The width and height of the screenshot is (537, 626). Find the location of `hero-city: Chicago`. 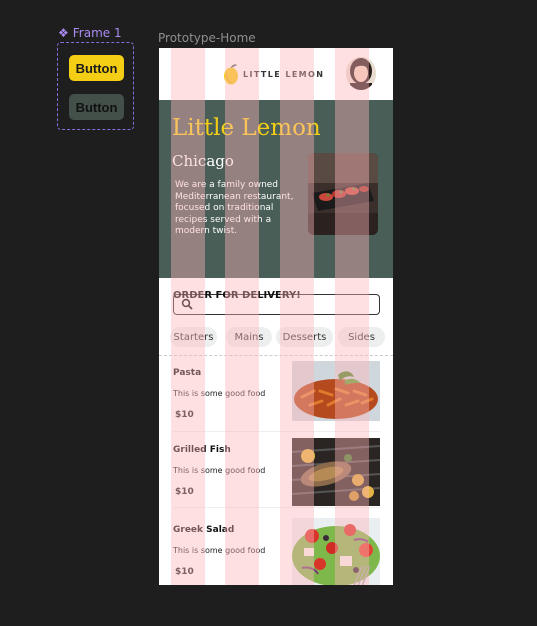

hero-city: Chicago is located at coordinates (203, 161).